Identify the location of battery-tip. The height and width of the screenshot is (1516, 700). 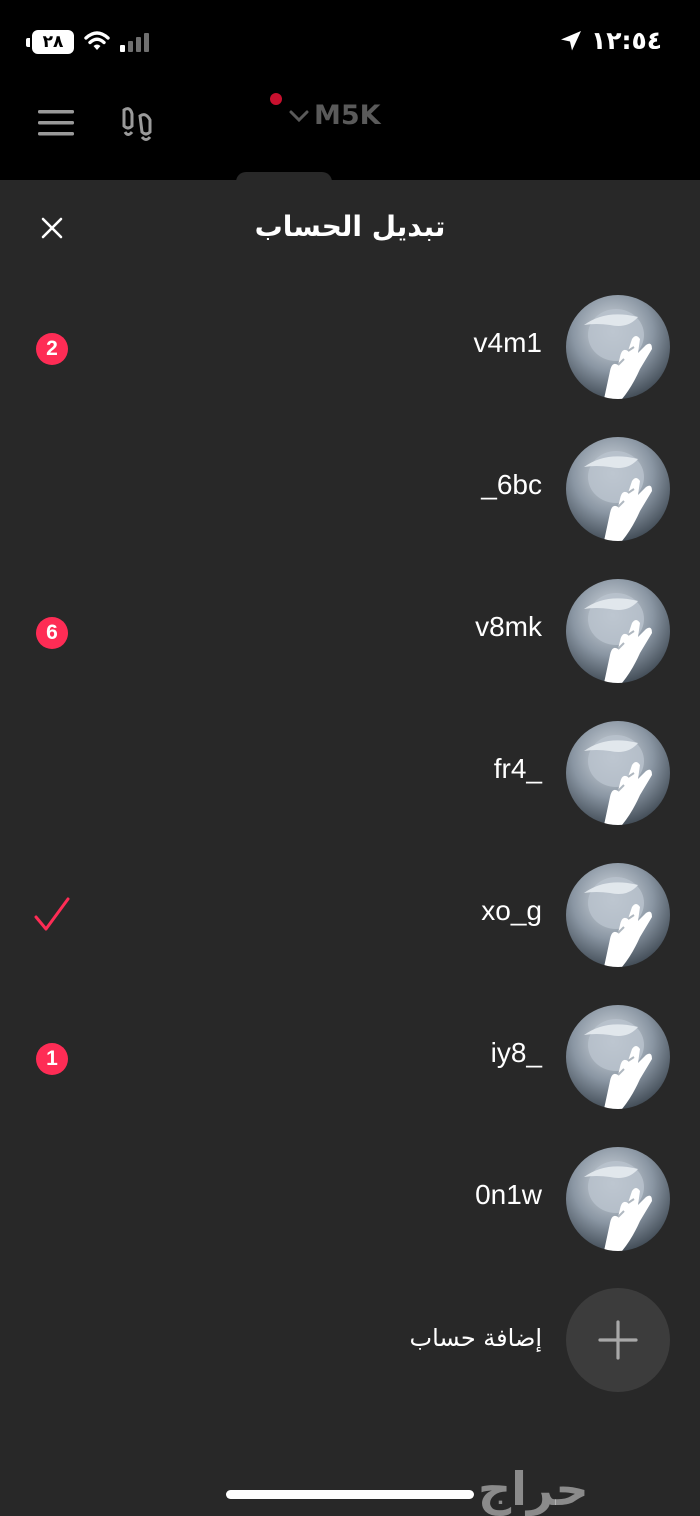
(28, 42).